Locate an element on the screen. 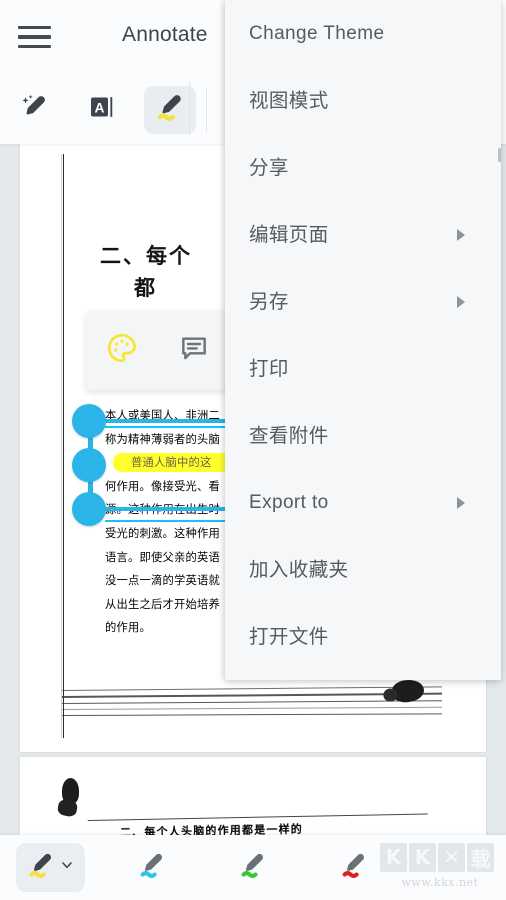 The width and height of the screenshot is (506, 900). toolbar-vertical-divider is located at coordinates (190, 109).